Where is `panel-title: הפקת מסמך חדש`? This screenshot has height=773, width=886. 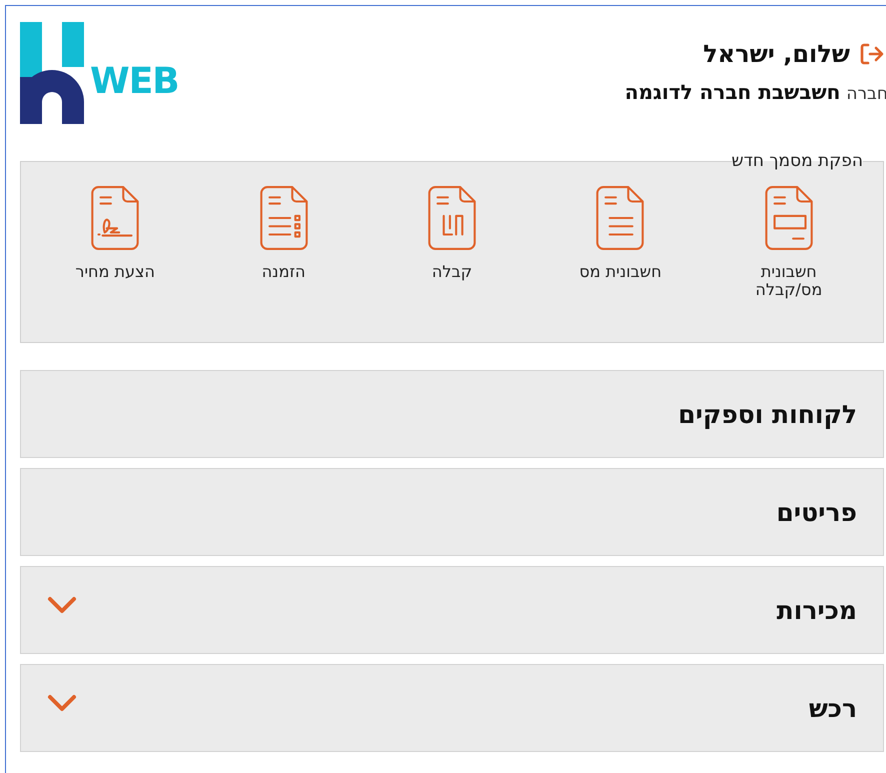
panel-title: הפקת מסמך חדש is located at coordinates (797, 161).